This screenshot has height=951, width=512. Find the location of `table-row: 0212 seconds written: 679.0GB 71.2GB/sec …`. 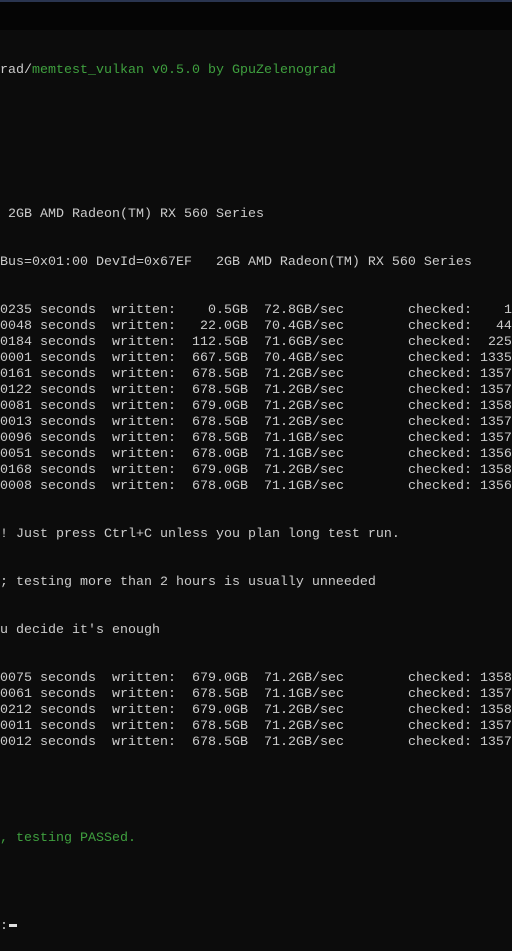

table-row: 0212 seconds written: 679.0GB 71.2GB/sec … is located at coordinates (256, 711).